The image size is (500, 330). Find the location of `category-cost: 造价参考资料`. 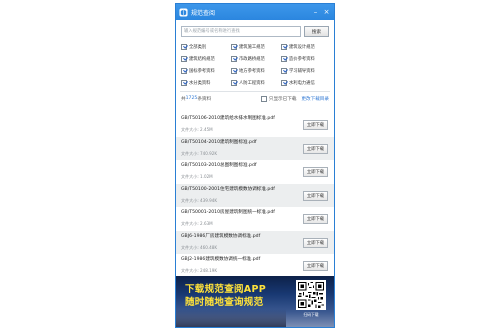

category-cost: 造价参考资料 is located at coordinates (306, 58).